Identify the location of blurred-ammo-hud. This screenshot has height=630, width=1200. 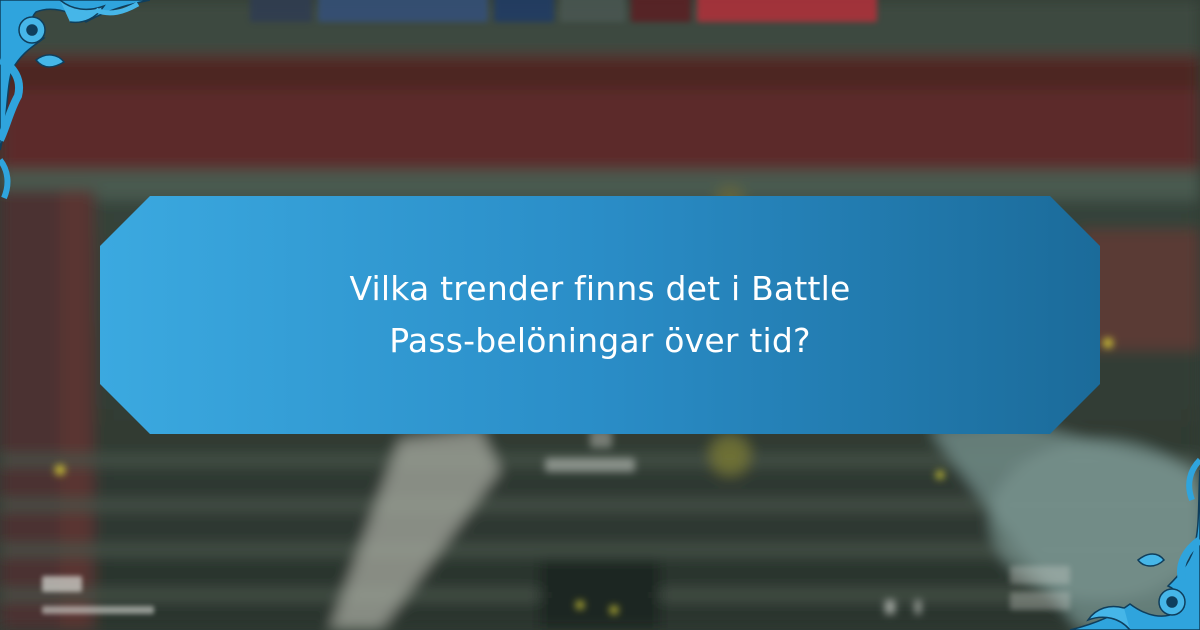
(99, 598).